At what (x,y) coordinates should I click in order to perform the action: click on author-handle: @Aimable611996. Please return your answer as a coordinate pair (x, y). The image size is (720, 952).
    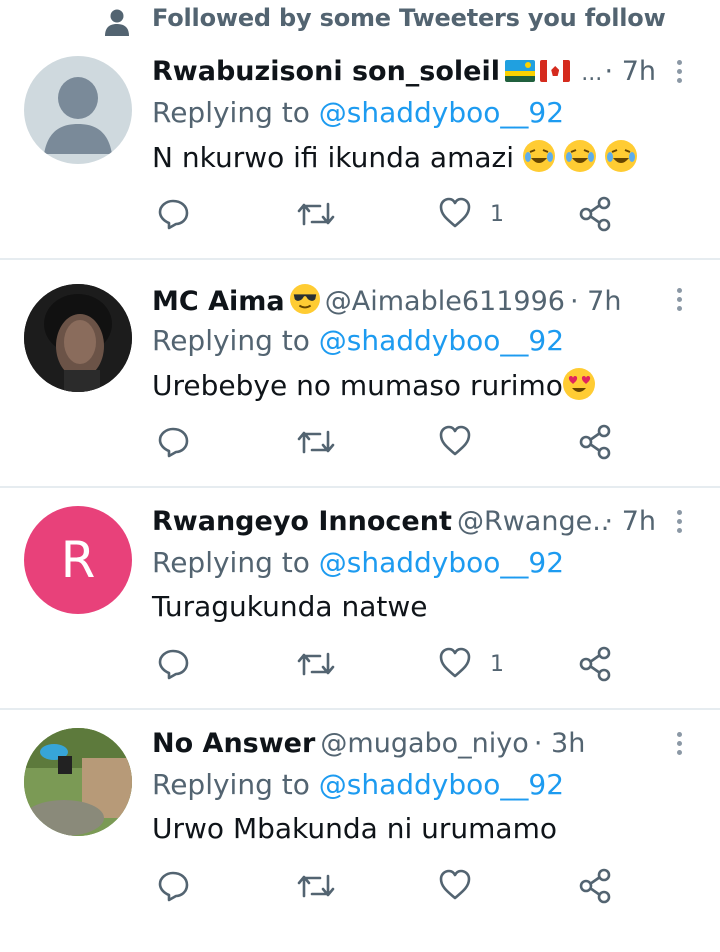
    Looking at the image, I should click on (445, 301).